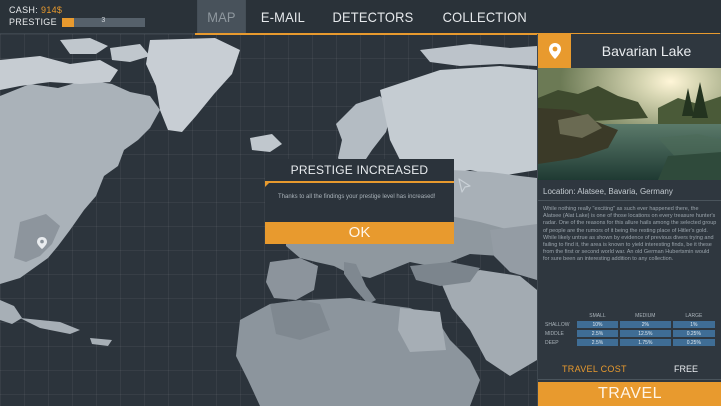 This screenshot has height=406, width=721. What do you see at coordinates (24, 10) in the screenshot?
I see `cash-label: CASH:` at bounding box center [24, 10].